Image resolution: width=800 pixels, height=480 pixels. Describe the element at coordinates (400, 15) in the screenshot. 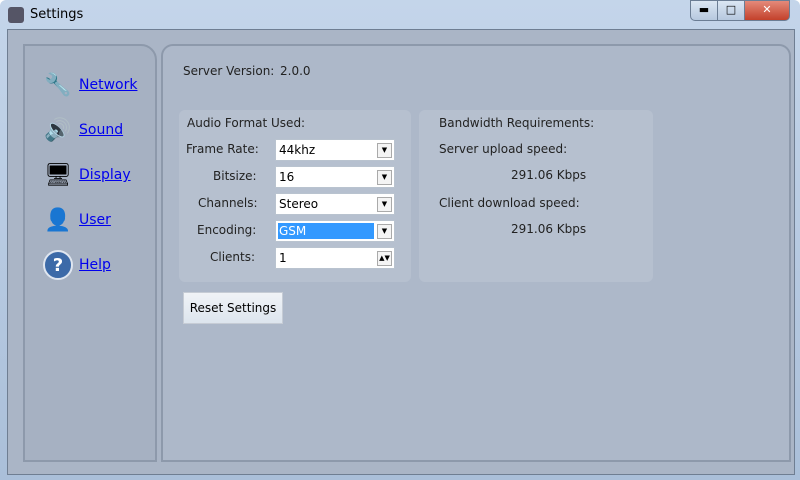

I see `title-bar: Settings ▬ □ ✕` at that location.